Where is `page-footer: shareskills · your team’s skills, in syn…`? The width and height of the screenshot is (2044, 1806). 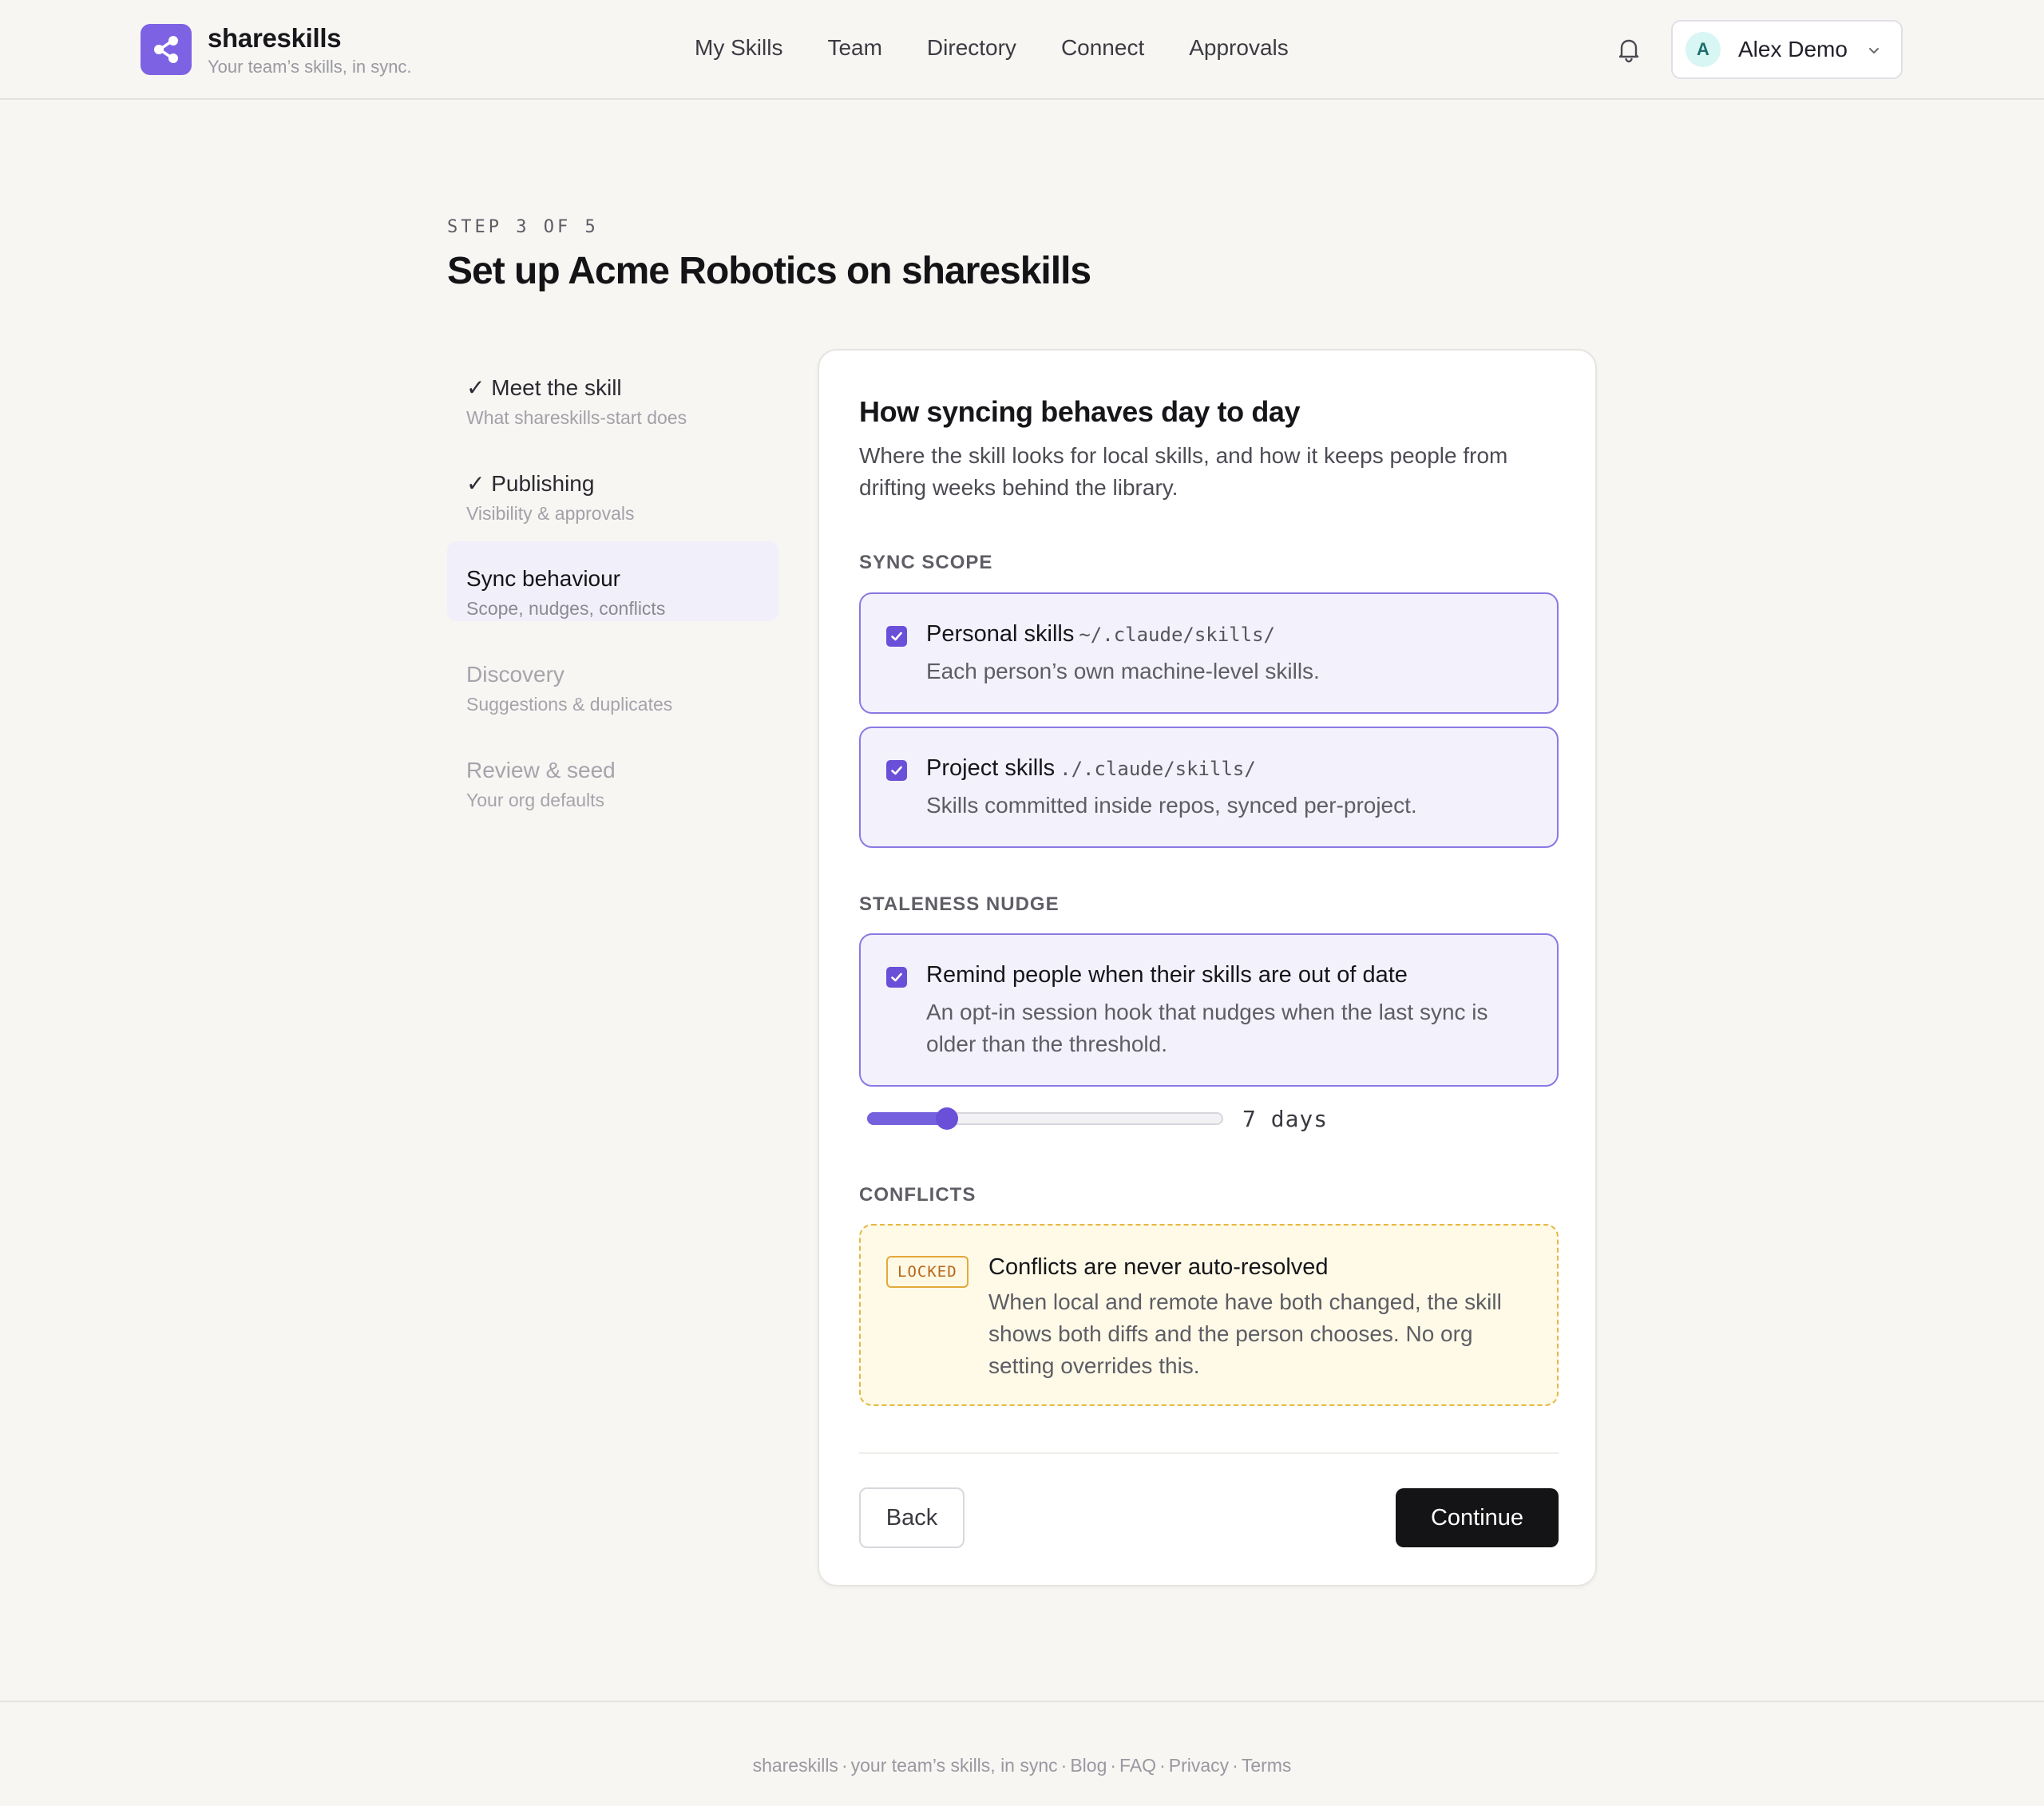 page-footer: shareskills · your team’s skills, in syn… is located at coordinates (1022, 1754).